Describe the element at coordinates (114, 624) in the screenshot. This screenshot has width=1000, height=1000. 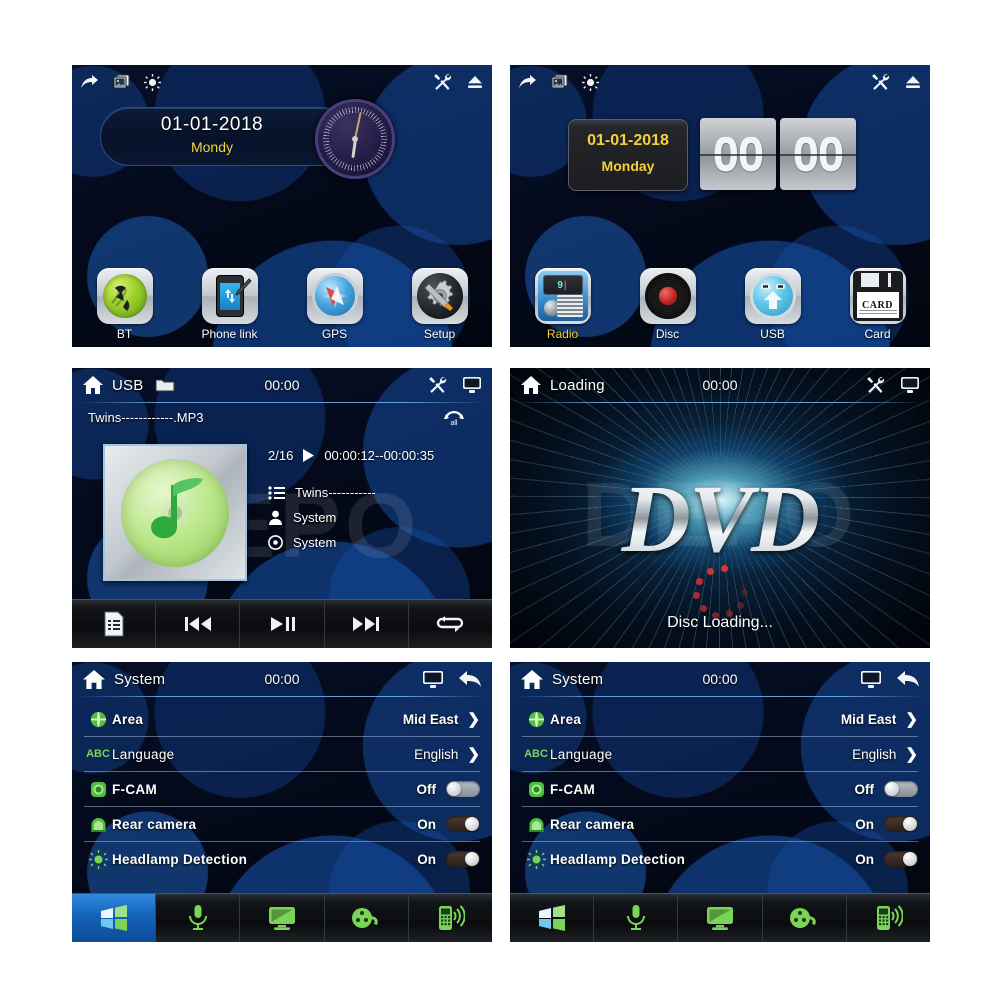
I see `playlist-button` at that location.